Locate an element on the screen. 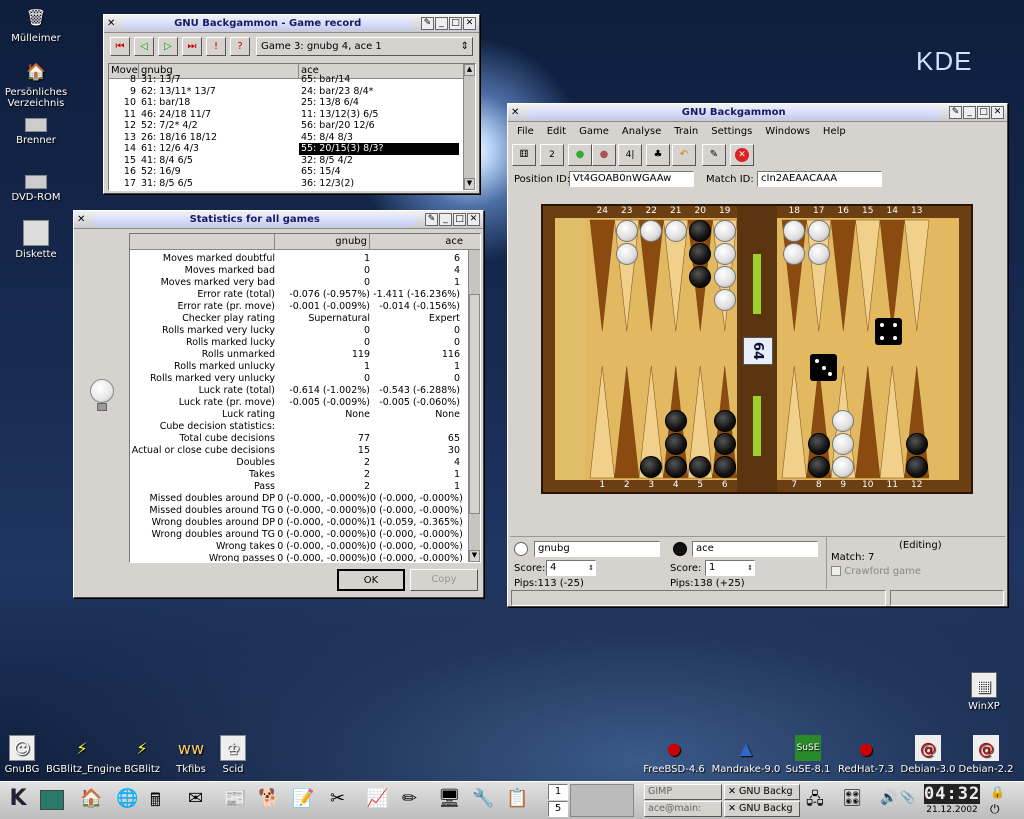 This screenshot has width=1024, height=819. record-scrollbar: ▲ ▼ is located at coordinates (469, 127).